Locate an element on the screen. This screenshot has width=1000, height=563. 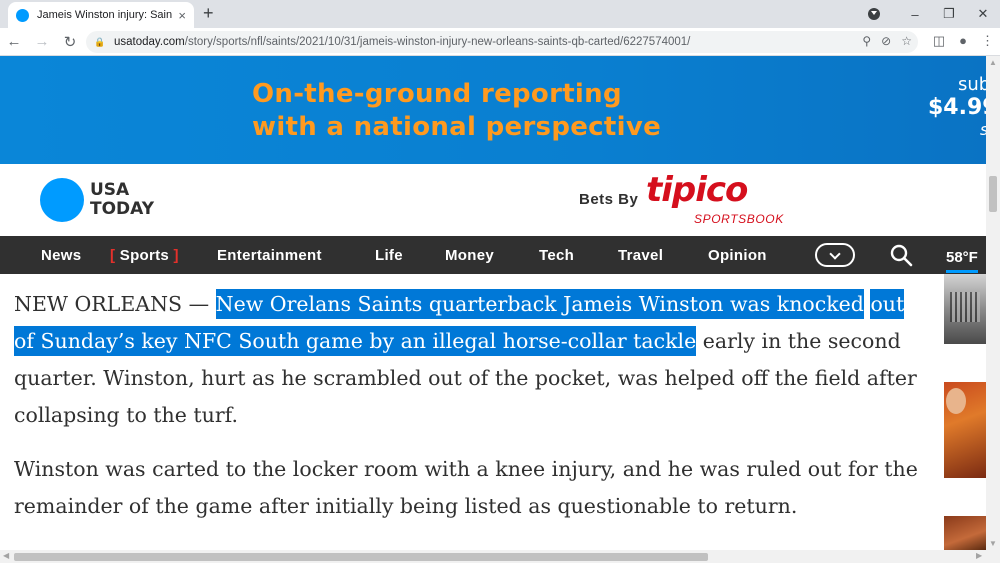
nav-money: Money is located at coordinates (469, 255).